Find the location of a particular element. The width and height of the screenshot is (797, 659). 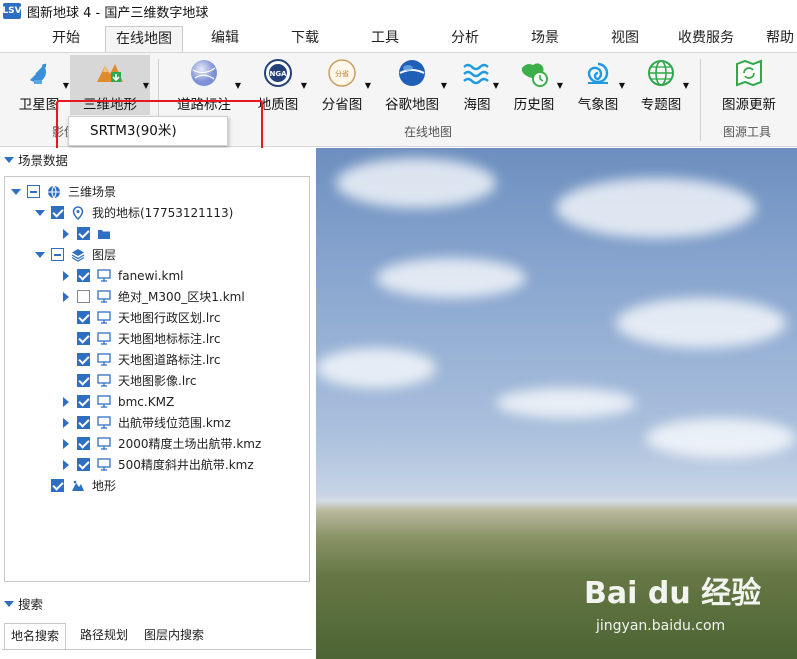

satellite-map-button: 卫星图 ▼ is located at coordinates (39, 85).